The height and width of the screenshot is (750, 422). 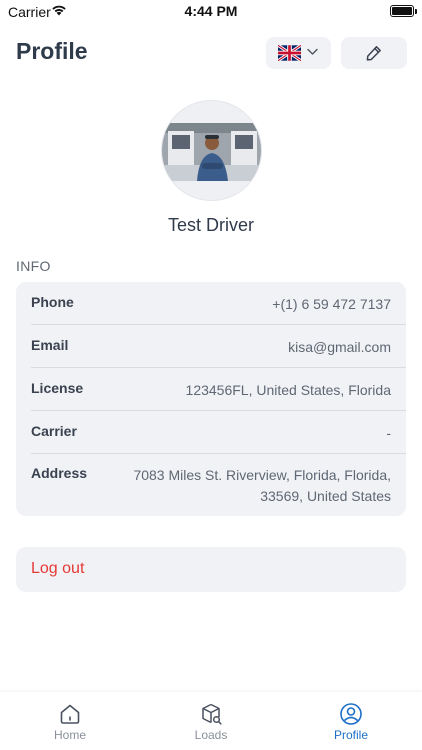 I want to click on logout-label: Log out, so click(x=58, y=568).